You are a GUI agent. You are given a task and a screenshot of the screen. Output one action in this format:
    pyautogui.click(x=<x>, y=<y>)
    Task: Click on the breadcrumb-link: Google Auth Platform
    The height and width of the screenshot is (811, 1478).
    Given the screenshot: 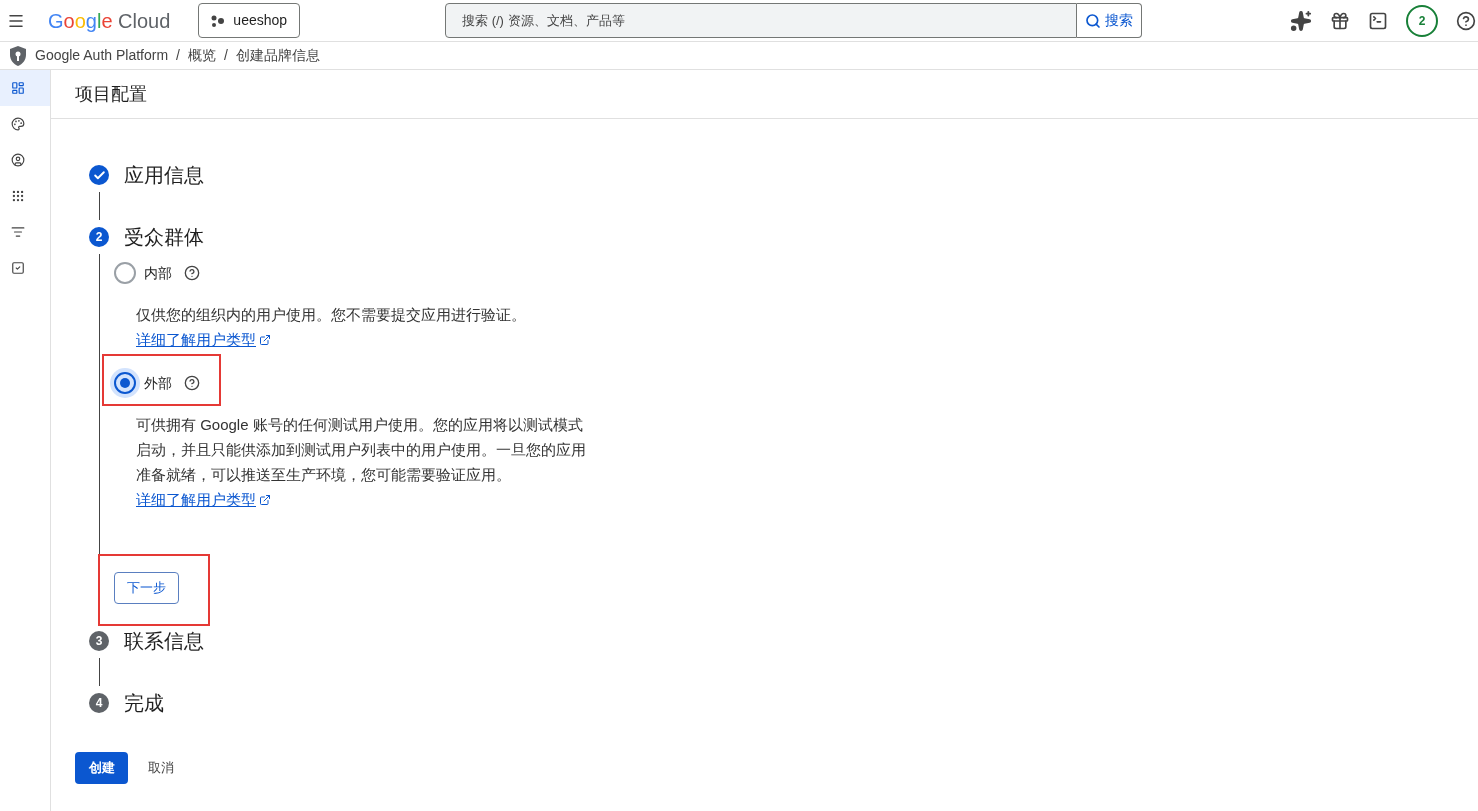 What is the action you would take?
    pyautogui.click(x=102, y=55)
    